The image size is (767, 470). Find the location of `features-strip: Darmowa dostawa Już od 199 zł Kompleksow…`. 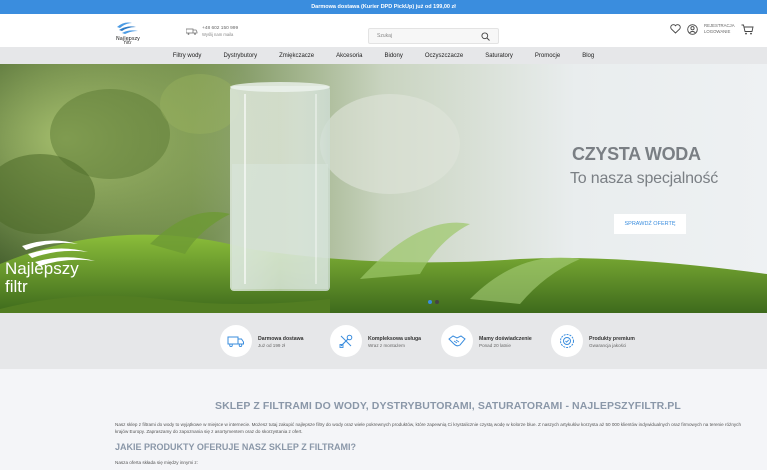

features-strip: Darmowa dostawa Już od 199 zł Kompleksow… is located at coordinates (383, 341).